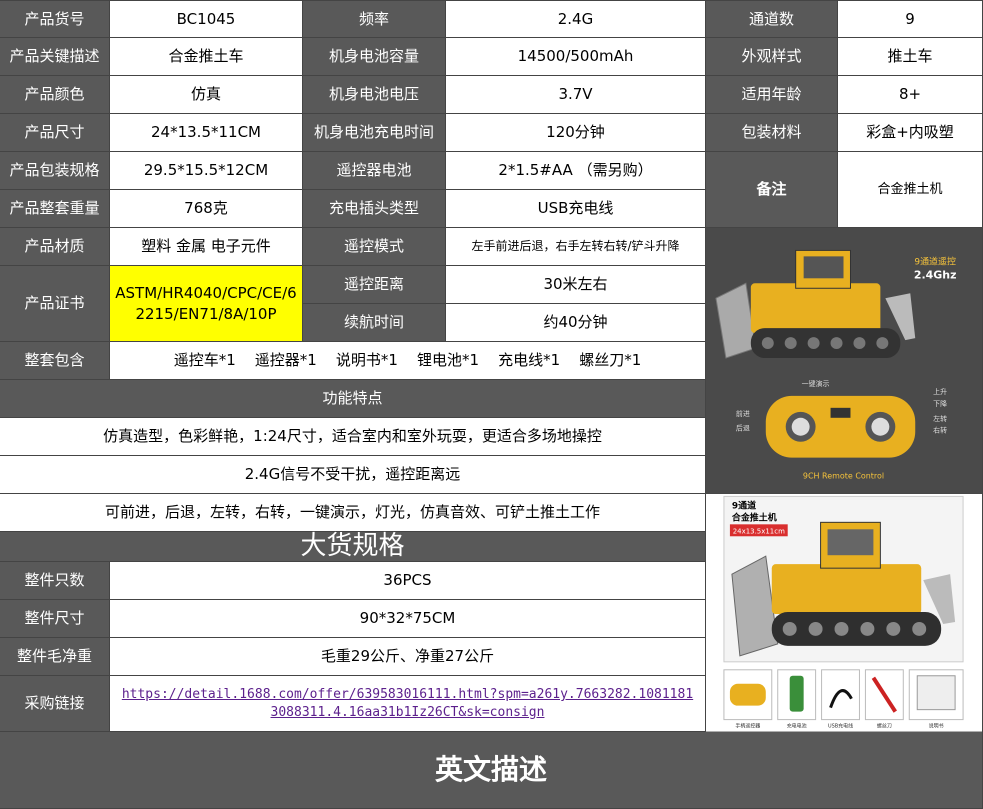 This screenshot has width=983, height=809. Describe the element at coordinates (743, 412) in the screenshot. I see `callout-forward: 前进` at that location.